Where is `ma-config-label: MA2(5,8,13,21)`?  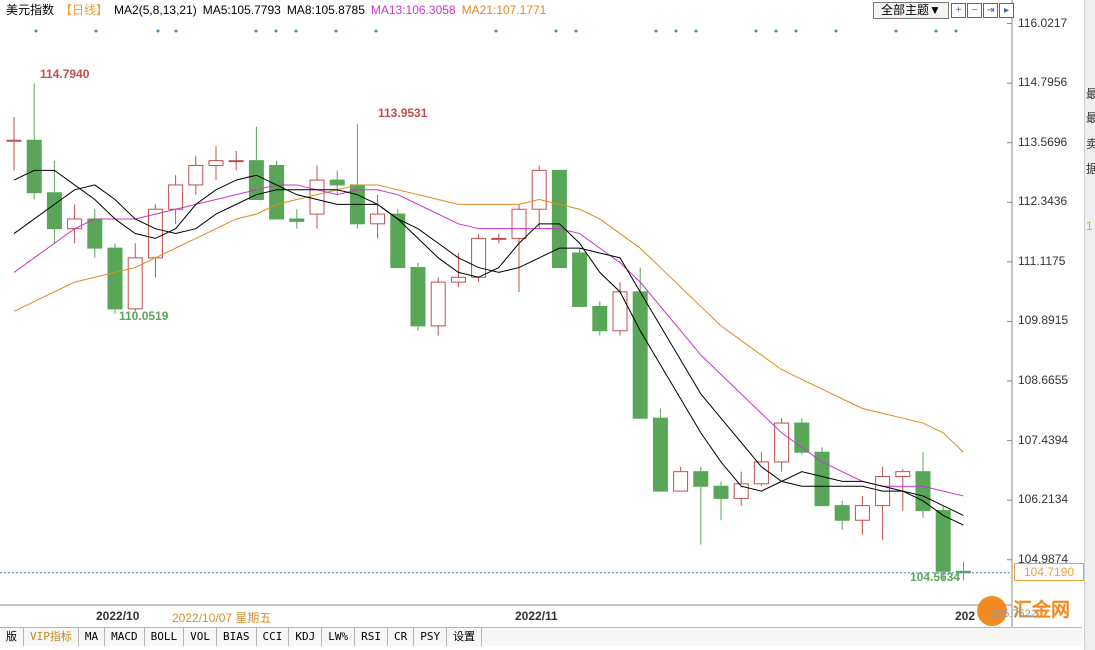 ma-config-label: MA2(5,8,13,21) is located at coordinates (155, 10).